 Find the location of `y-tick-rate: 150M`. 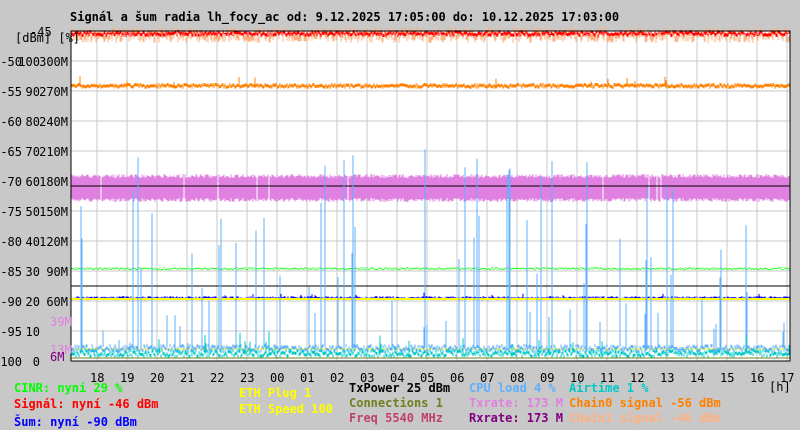

y-tick-rate: 150M is located at coordinates (53, 212).